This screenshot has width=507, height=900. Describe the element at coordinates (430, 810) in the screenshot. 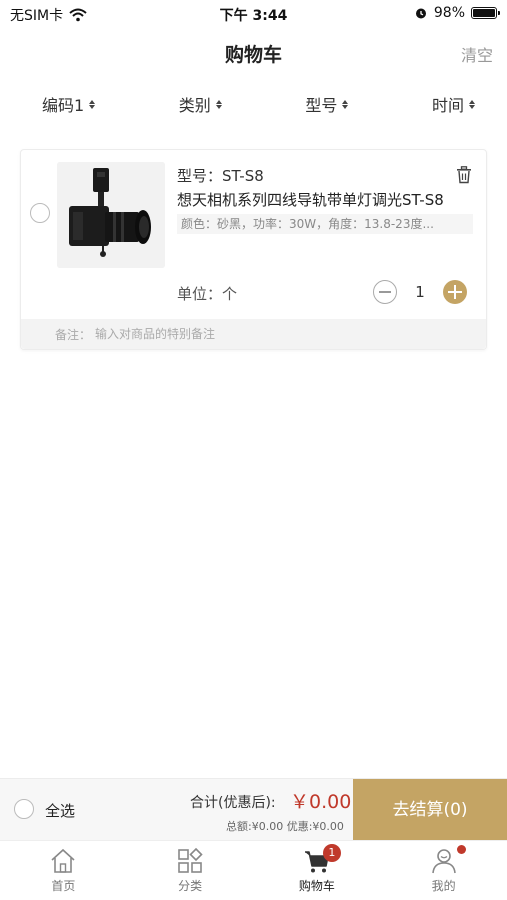

I see `checkout-button: 去结算(0)` at that location.